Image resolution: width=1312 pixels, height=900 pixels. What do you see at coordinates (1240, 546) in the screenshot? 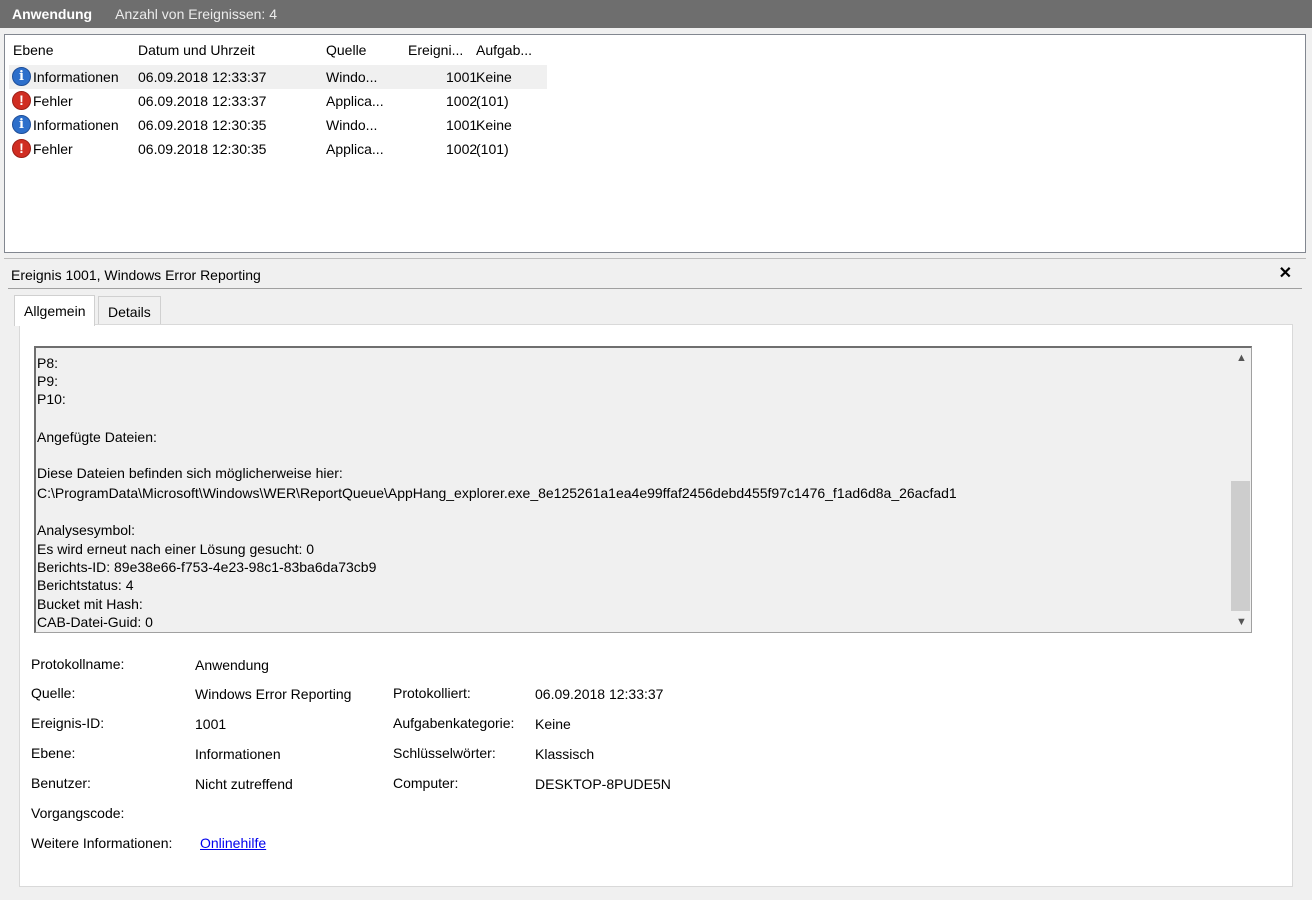
I see `scroll-thumb` at bounding box center [1240, 546].